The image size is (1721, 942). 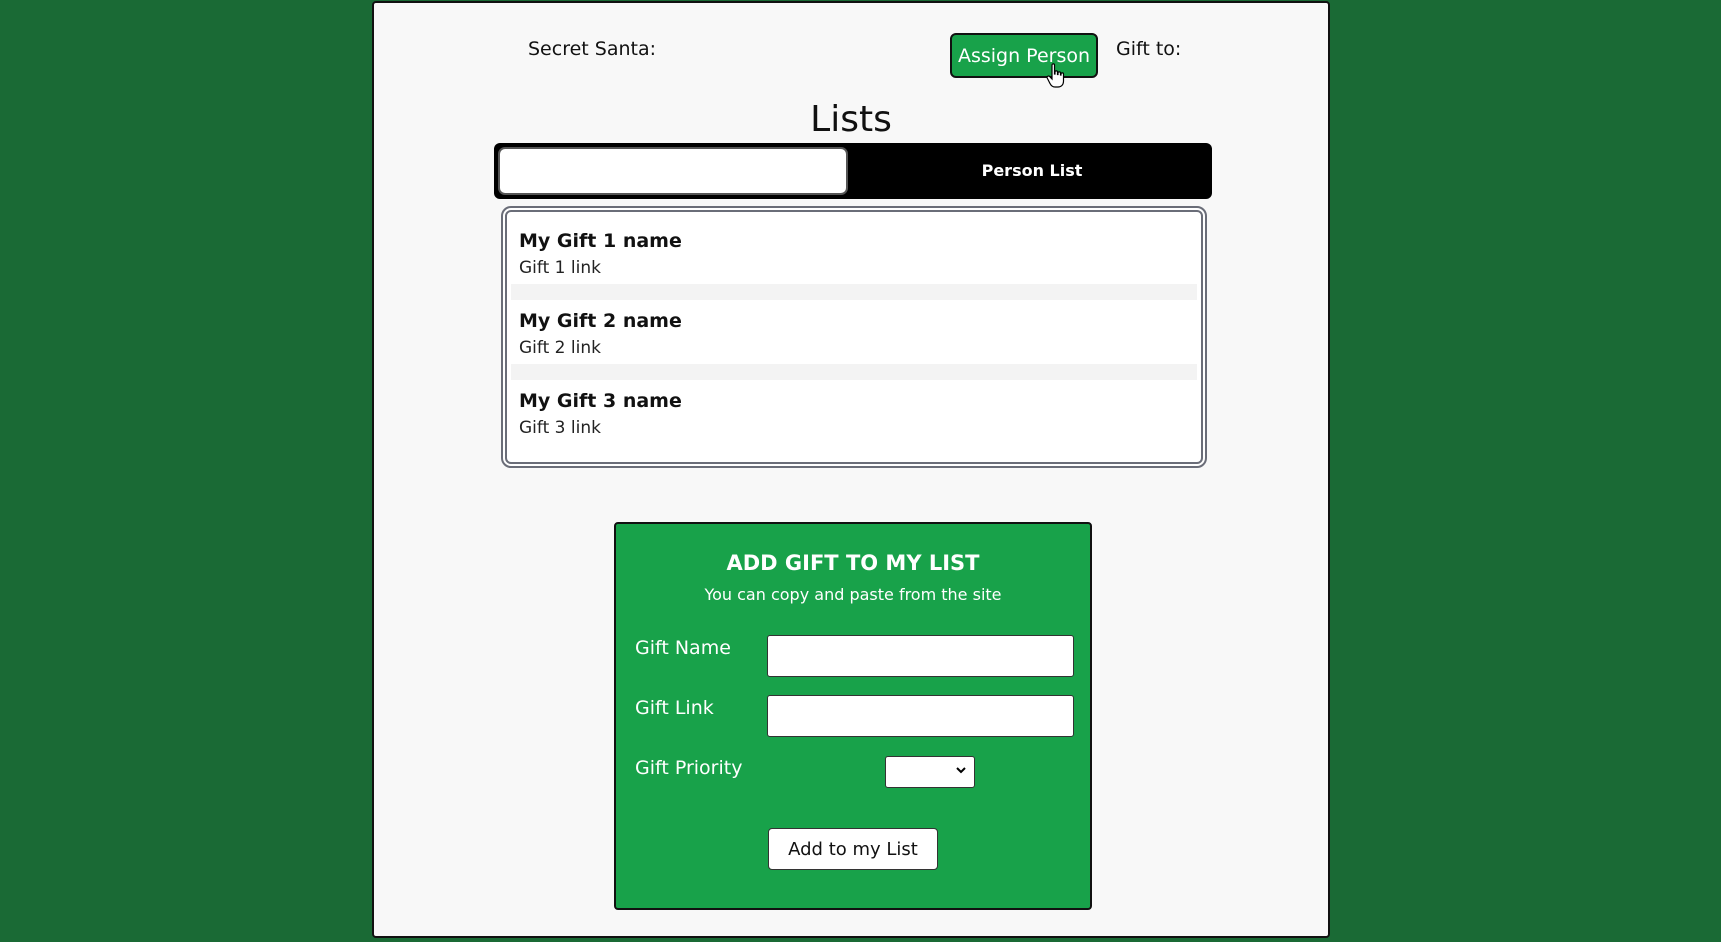 I want to click on gift-link-label: Gift Link, so click(x=674, y=708).